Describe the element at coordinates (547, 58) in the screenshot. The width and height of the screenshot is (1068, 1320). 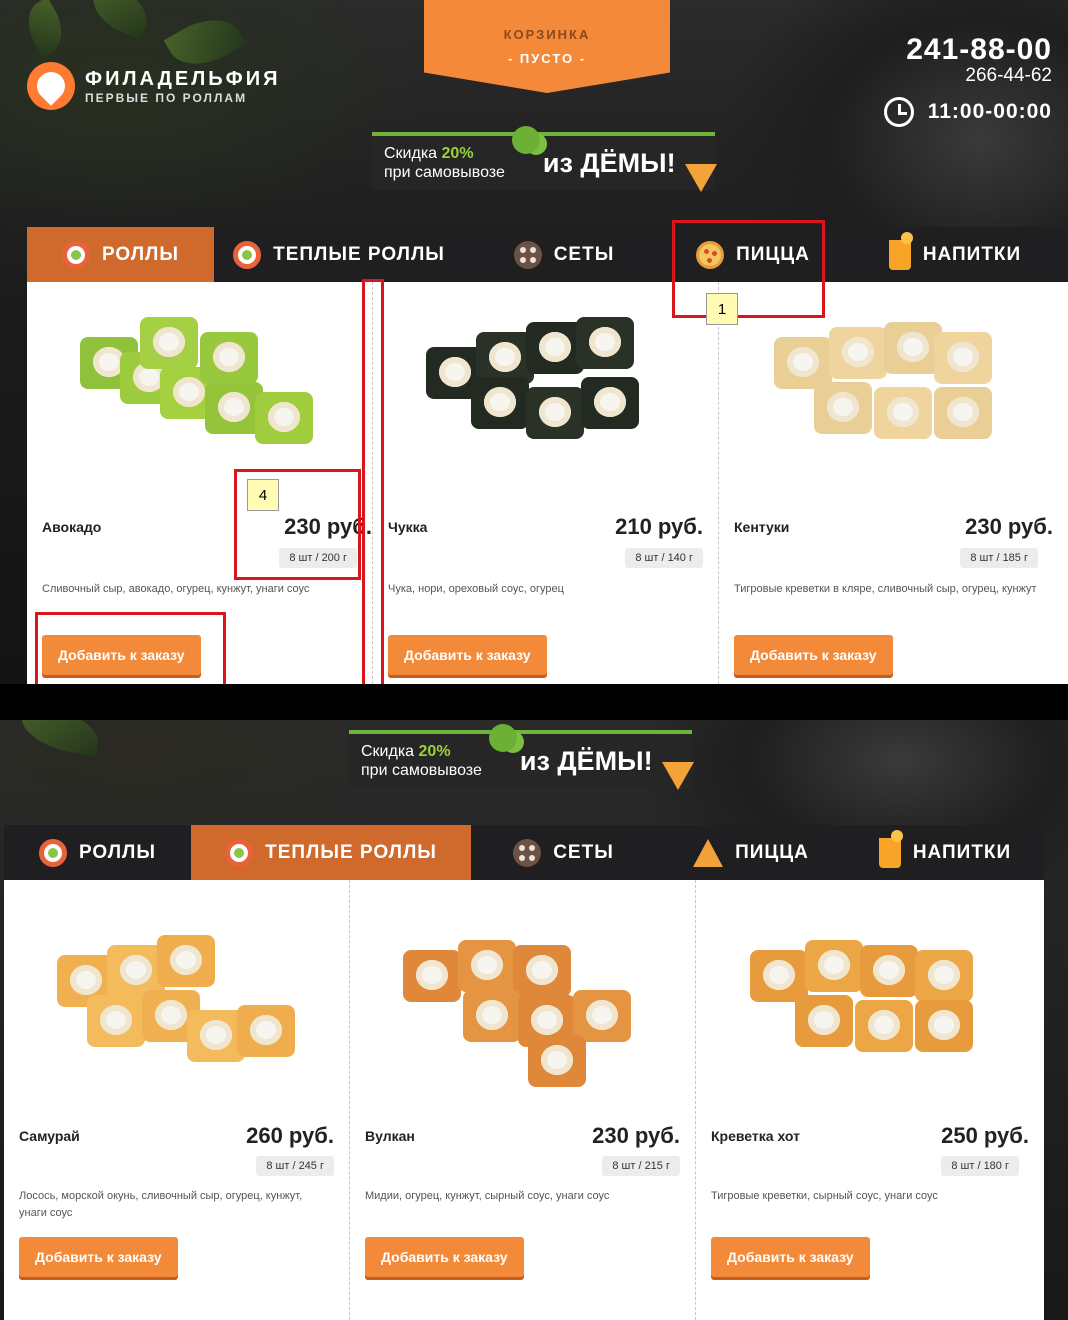
I see `cart-status: - ПУСТО -` at that location.